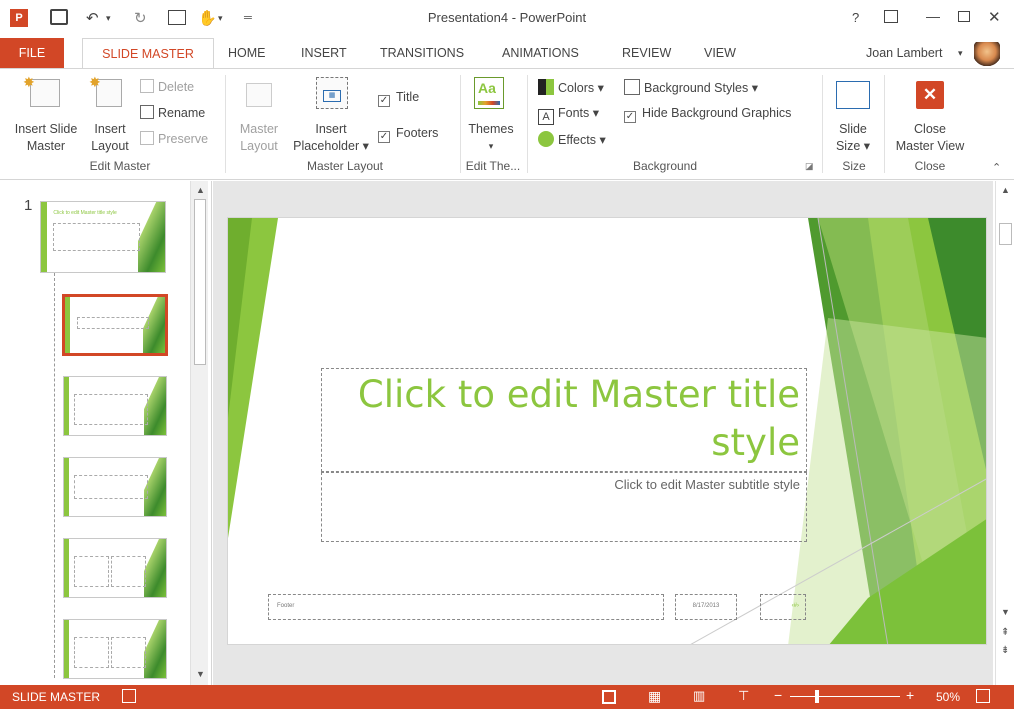 Image resolution: width=1014 pixels, height=709 pixels. Describe the element at coordinates (105, 90) in the screenshot. I see `insert-layout-icon: ✸` at that location.